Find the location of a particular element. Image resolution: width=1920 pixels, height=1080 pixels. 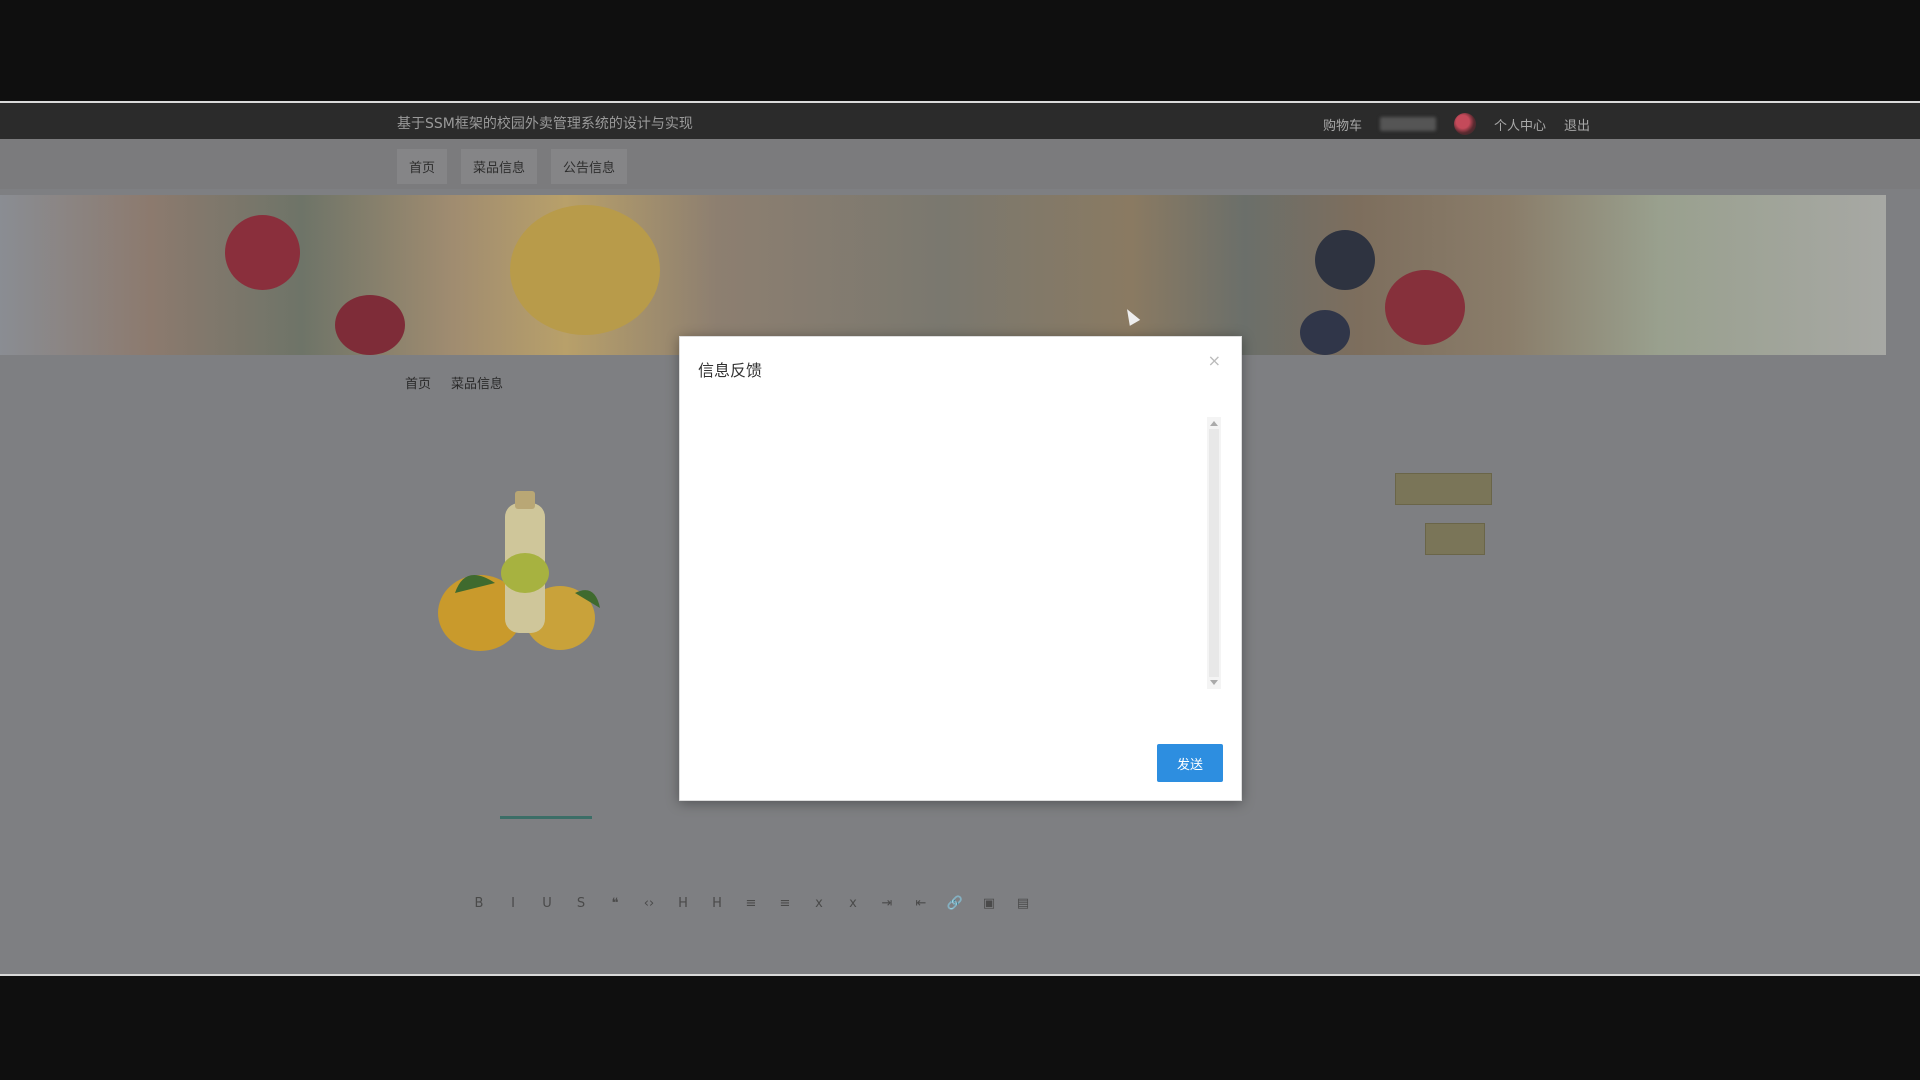

quote-icon: ❝ is located at coordinates (615, 918).